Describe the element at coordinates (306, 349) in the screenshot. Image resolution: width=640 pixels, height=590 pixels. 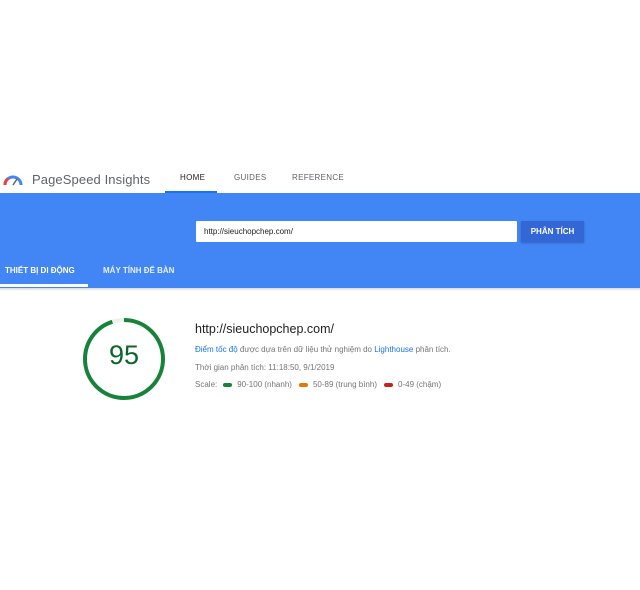
I see `desc-text: được dựa trên dữ liệu thử nghiệm do` at that location.